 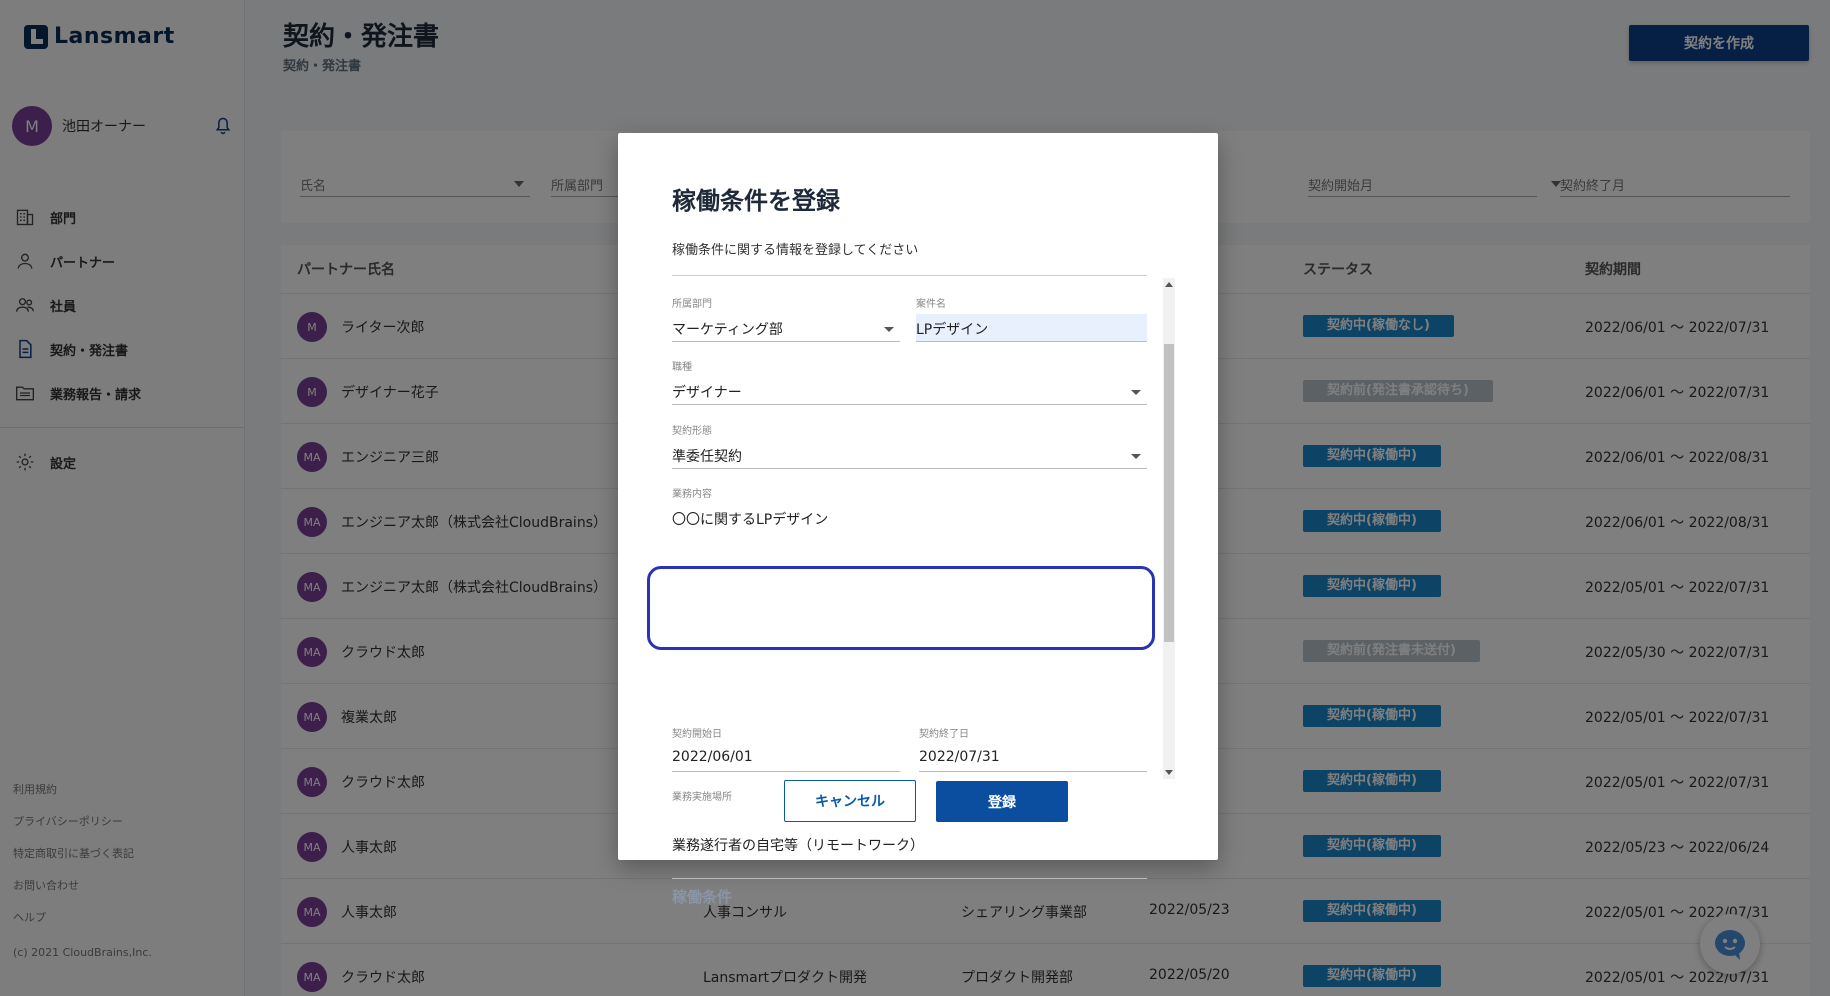 I want to click on start-date-field: 契約開始日 2022/06/01, so click(x=786, y=748).